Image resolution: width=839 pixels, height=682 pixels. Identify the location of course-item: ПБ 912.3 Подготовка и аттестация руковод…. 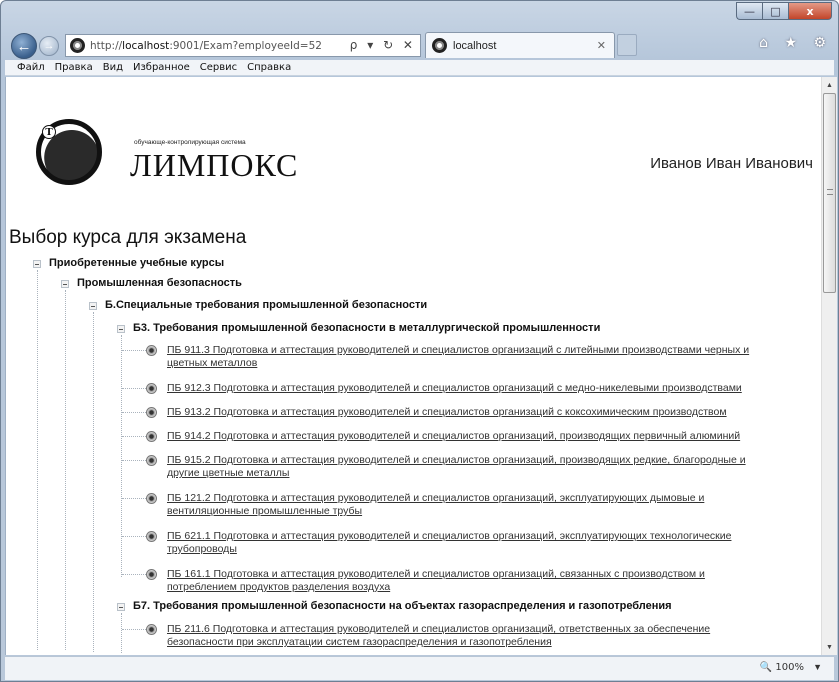
(454, 388).